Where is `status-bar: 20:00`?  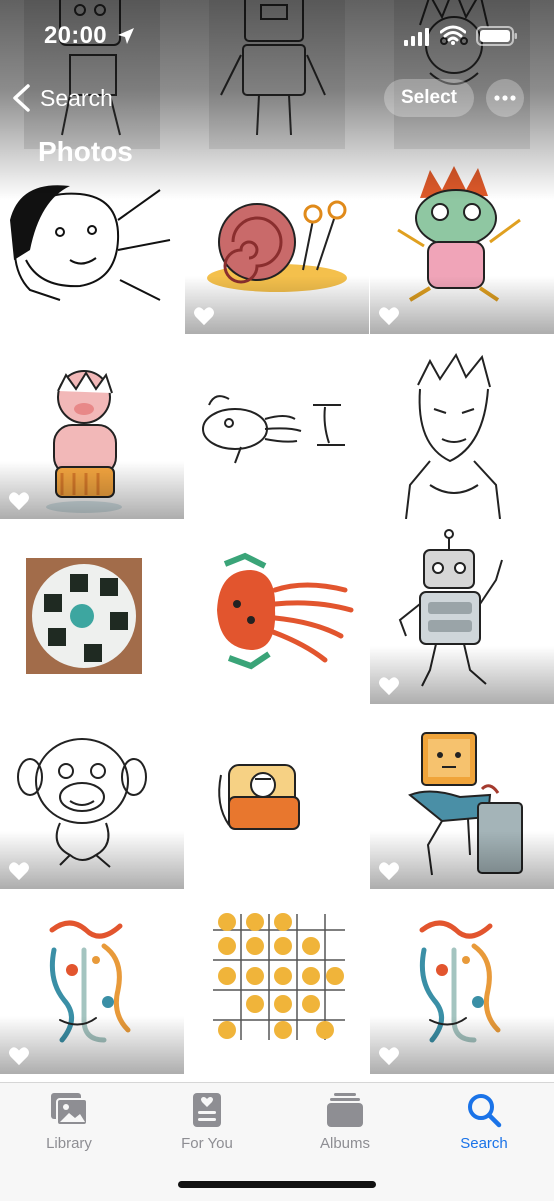 status-bar: 20:00 is located at coordinates (277, 35).